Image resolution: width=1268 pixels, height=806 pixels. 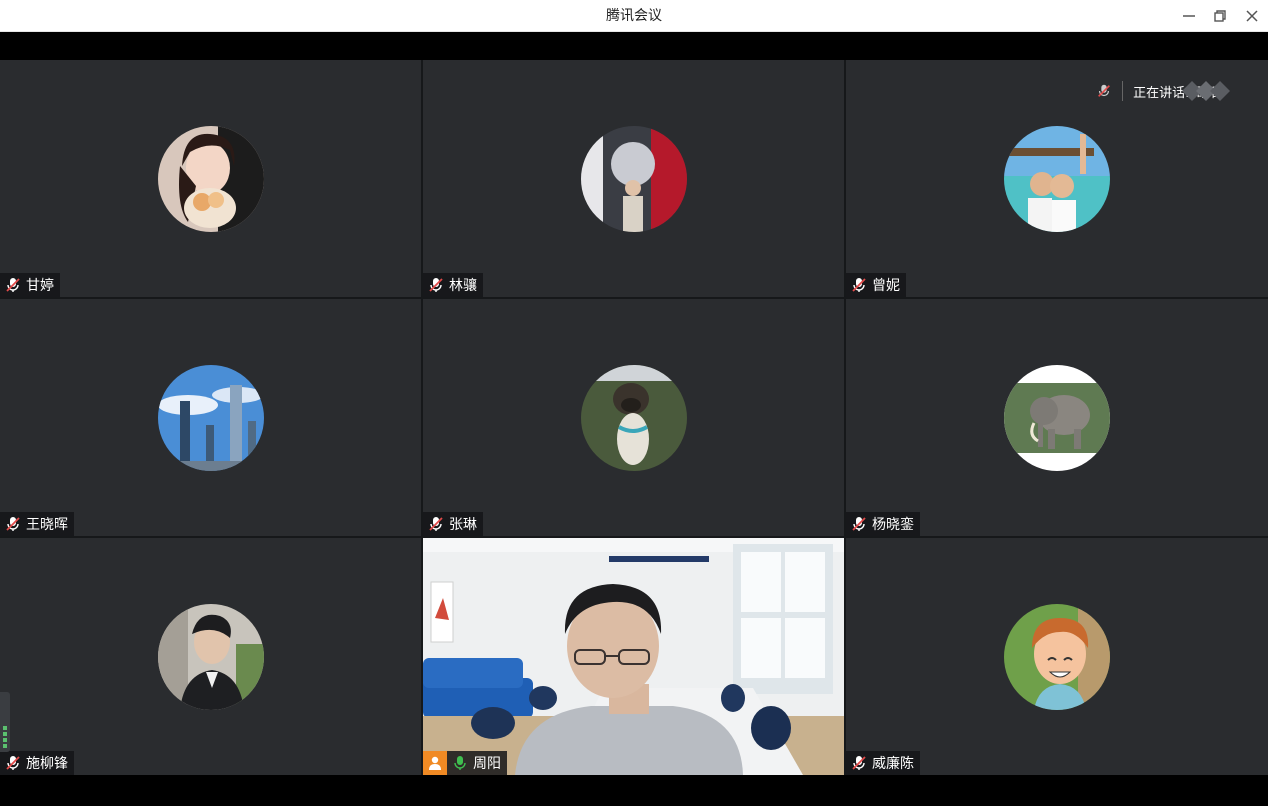 I want to click on participant-video-feed, so click(x=633, y=656).